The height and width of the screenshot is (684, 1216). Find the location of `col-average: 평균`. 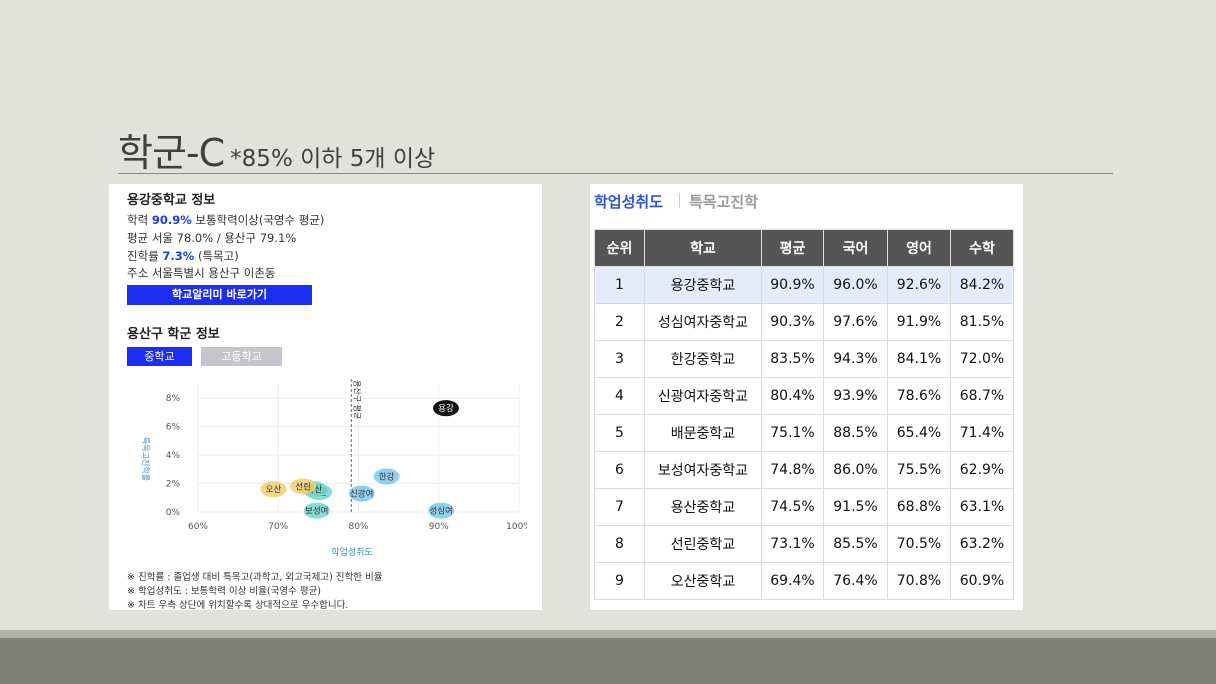

col-average: 평균 is located at coordinates (792, 248).